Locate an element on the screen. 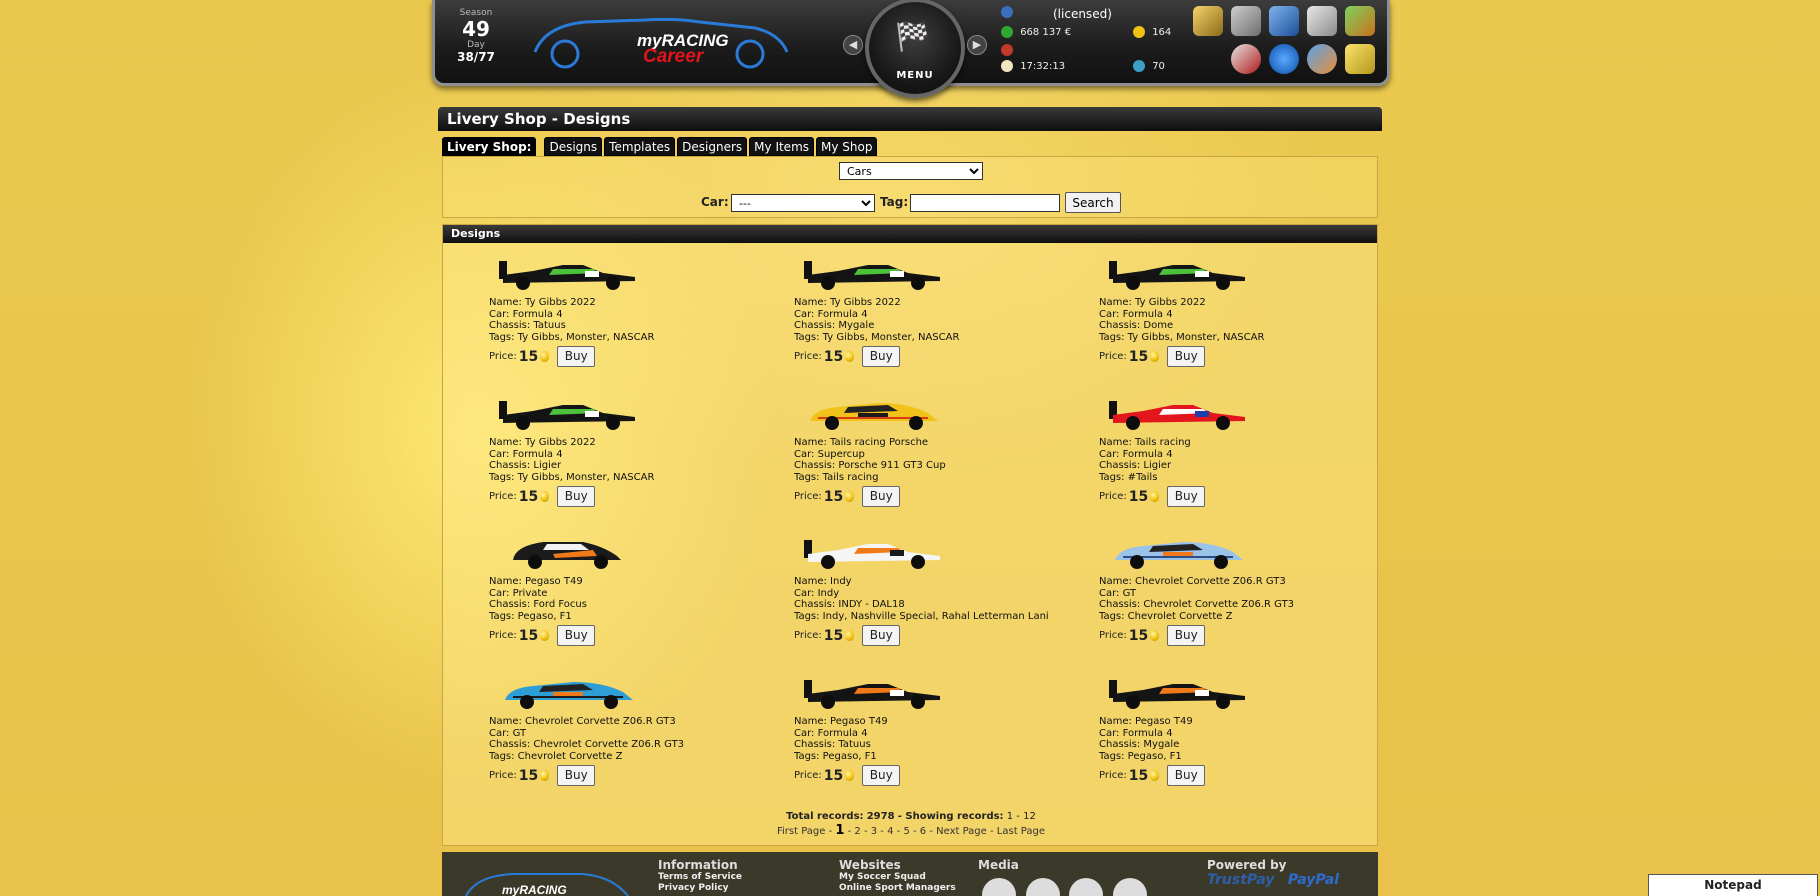  next-page-link: Next Page is located at coordinates (961, 831).